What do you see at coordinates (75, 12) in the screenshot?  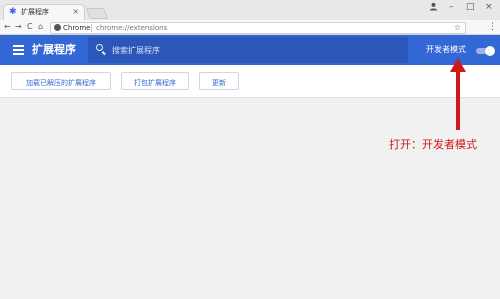 I see `tab-close-icon: ×` at bounding box center [75, 12].